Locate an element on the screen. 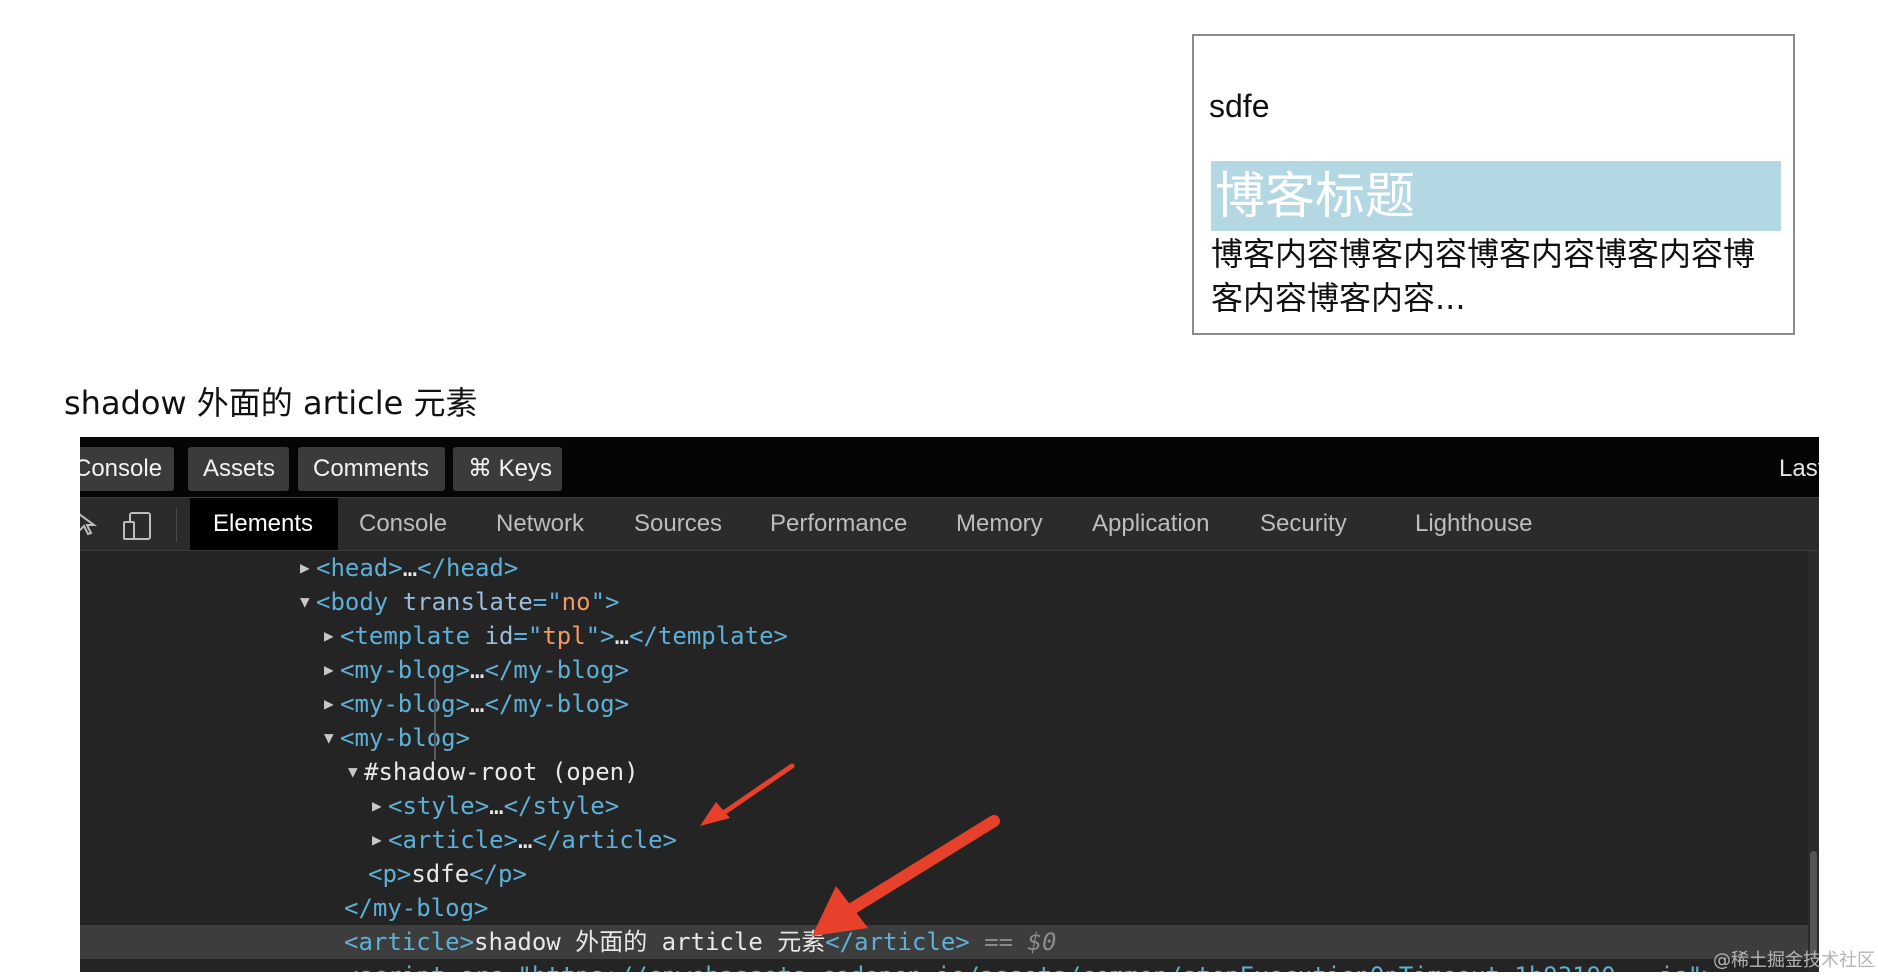 Image resolution: width=1878 pixels, height=976 pixels. tree-scrollbar is located at coordinates (1813, 761).